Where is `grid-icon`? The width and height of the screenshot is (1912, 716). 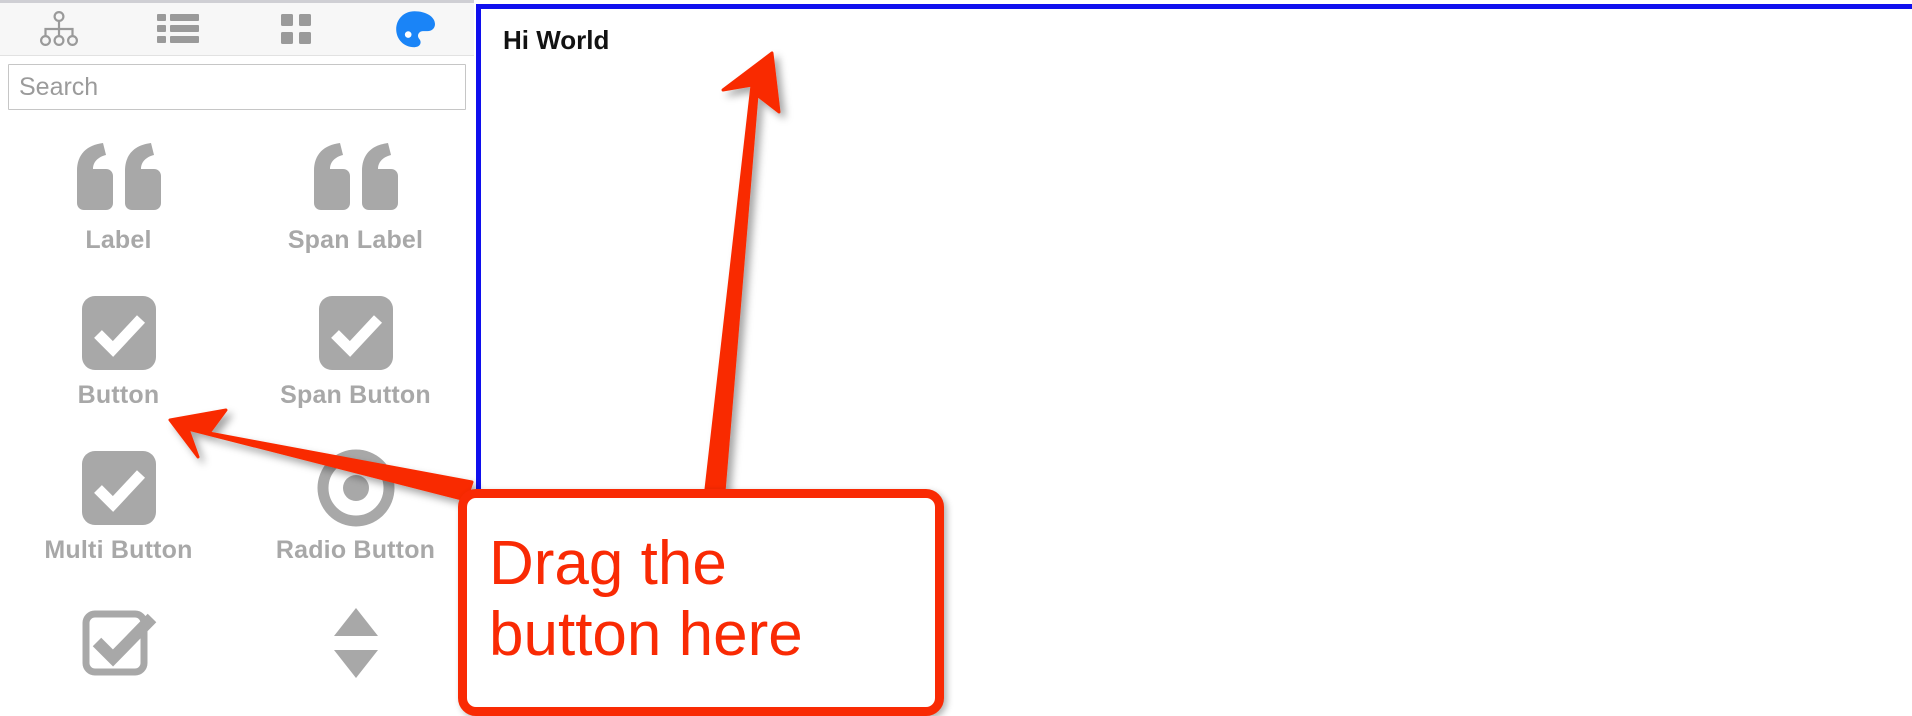
grid-icon is located at coordinates (296, 29).